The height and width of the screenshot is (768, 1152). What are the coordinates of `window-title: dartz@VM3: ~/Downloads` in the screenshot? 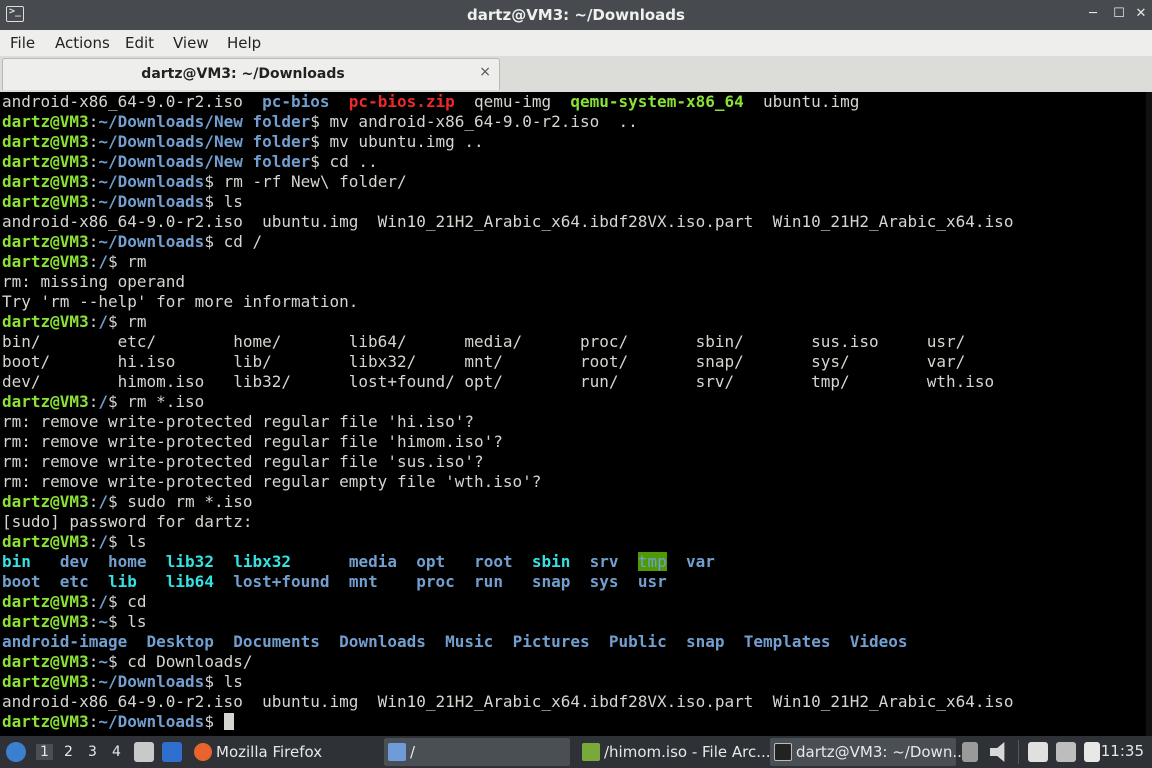 It's located at (576, 15).